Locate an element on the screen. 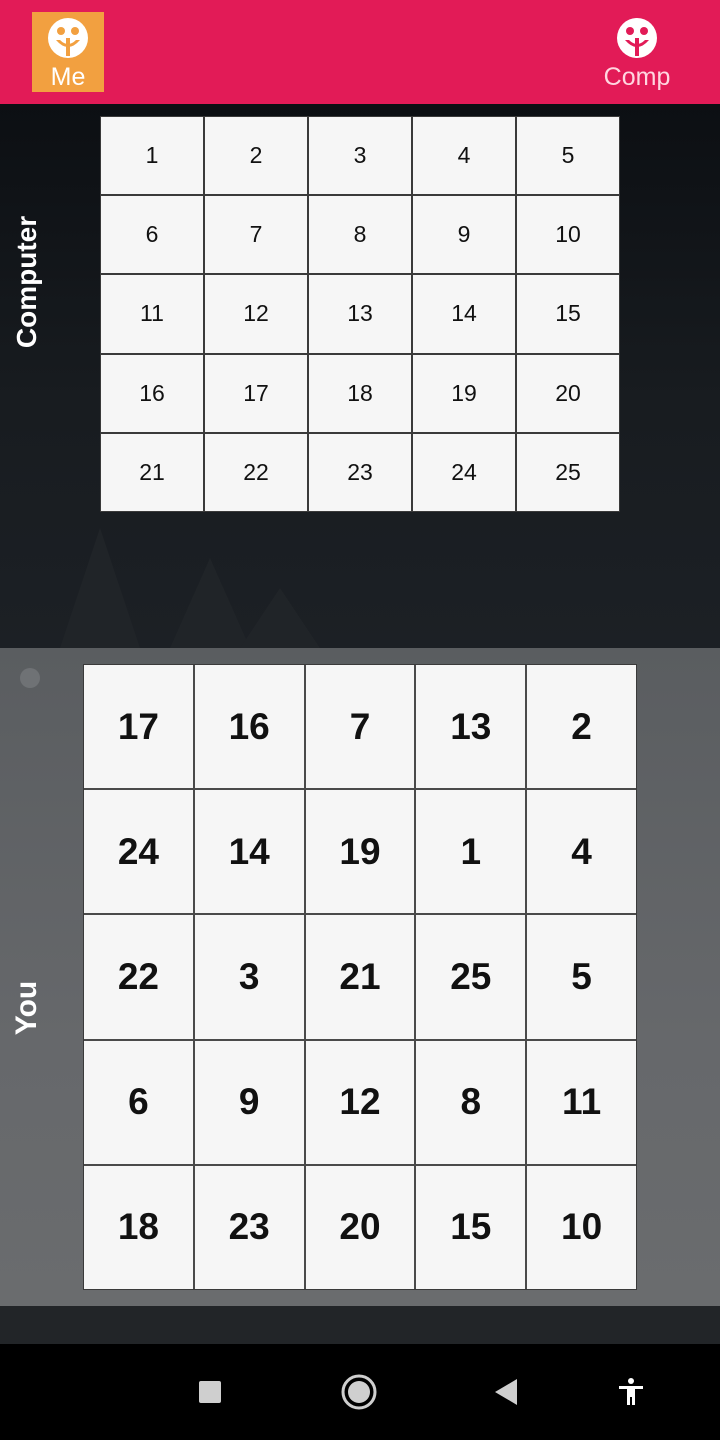 This screenshot has height=1440, width=720. player-board-cell: 5 is located at coordinates (581, 977).